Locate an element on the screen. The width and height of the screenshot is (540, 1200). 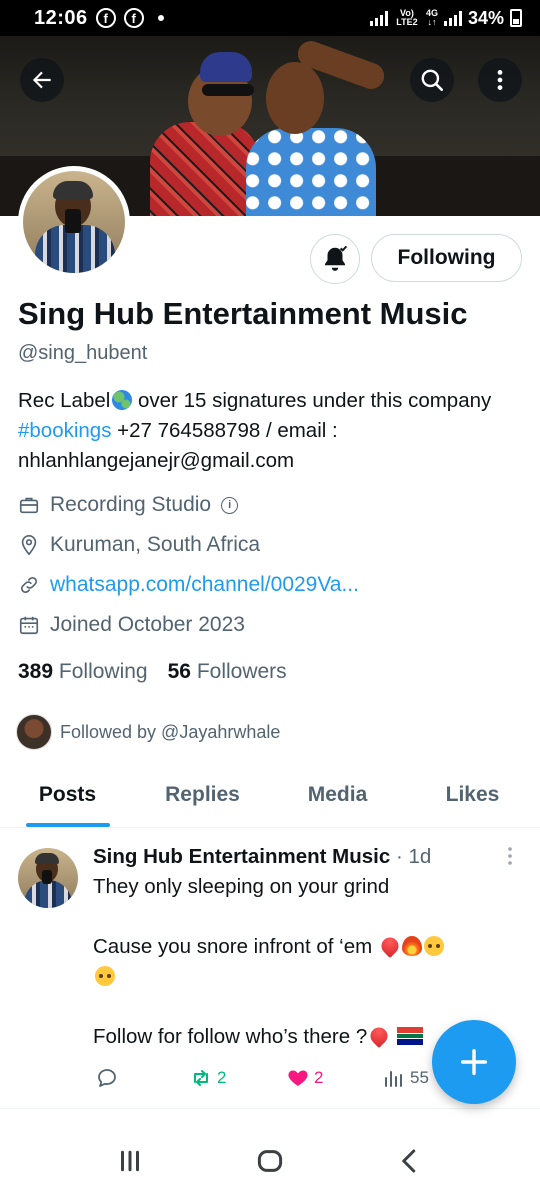
followers-stat: 56 Followers is located at coordinates (227, 671).